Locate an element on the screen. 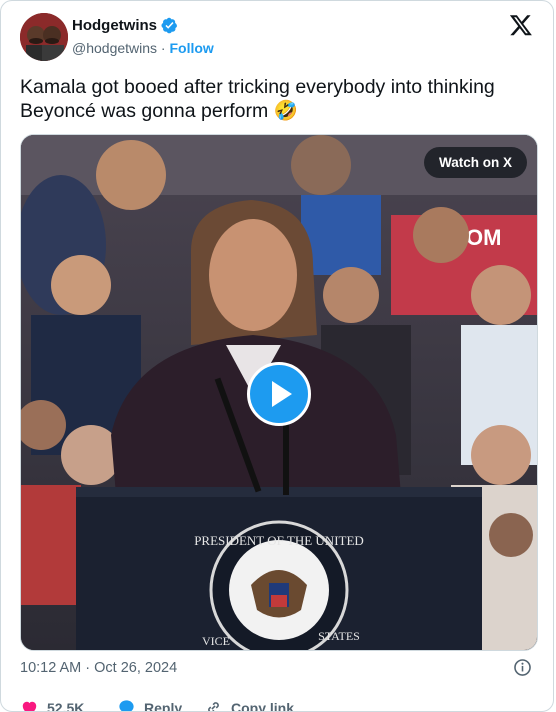 This screenshot has height=712, width=556. action-bar: 52.5K Reply Copy link is located at coordinates (157, 705).